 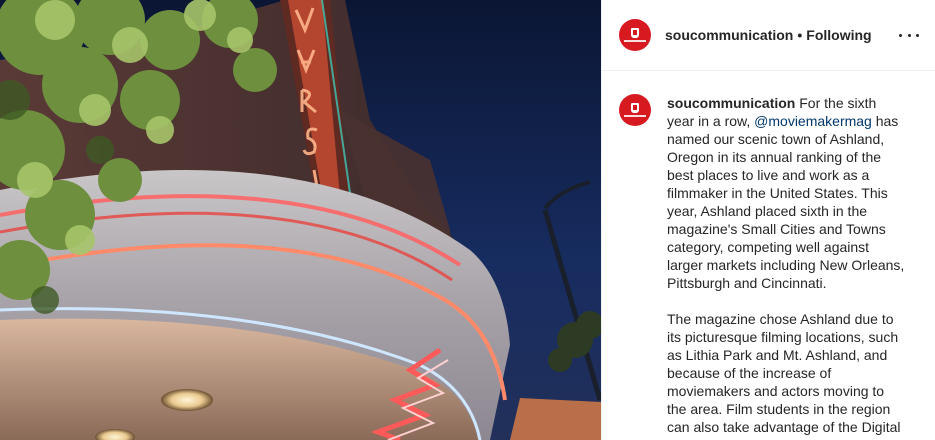 I want to click on avatar, so click(x=635, y=35).